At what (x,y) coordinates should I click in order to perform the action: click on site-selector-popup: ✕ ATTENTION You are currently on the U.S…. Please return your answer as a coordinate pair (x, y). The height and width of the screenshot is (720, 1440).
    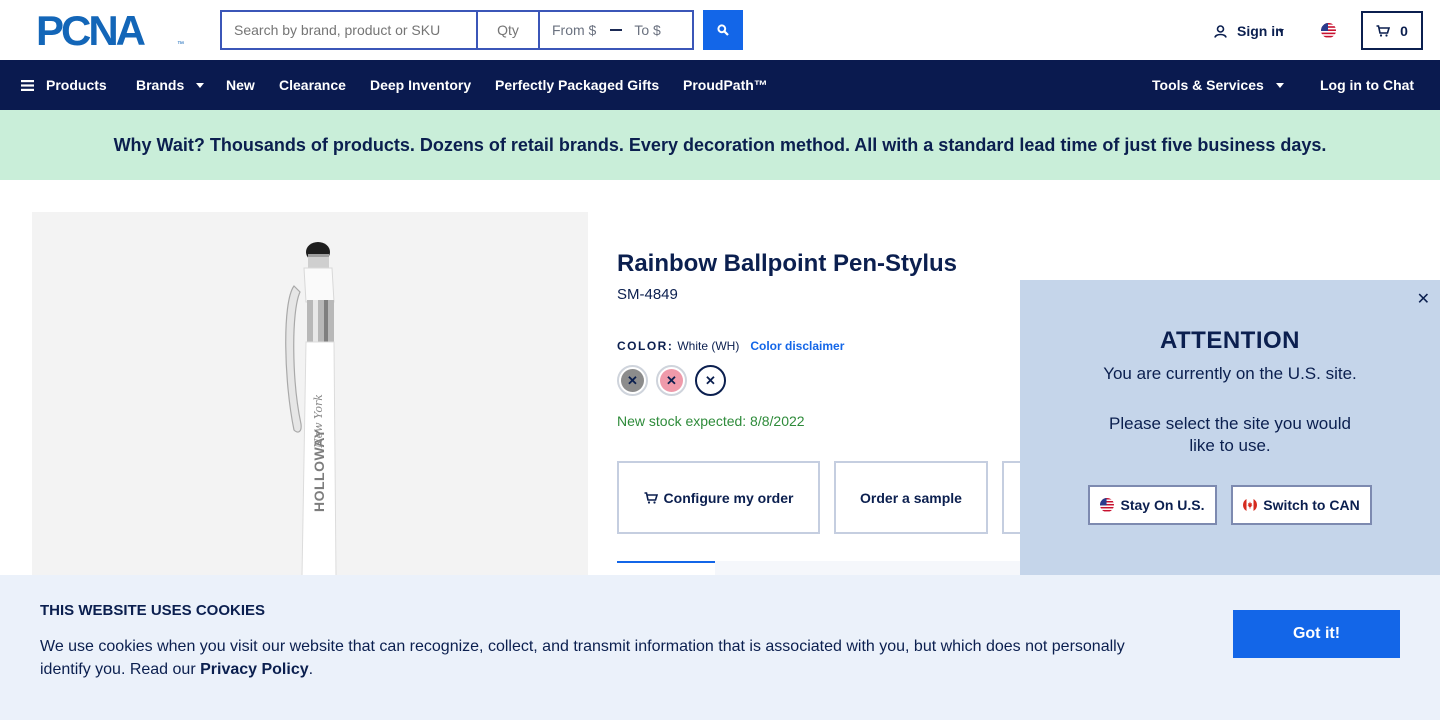
    Looking at the image, I should click on (1230, 428).